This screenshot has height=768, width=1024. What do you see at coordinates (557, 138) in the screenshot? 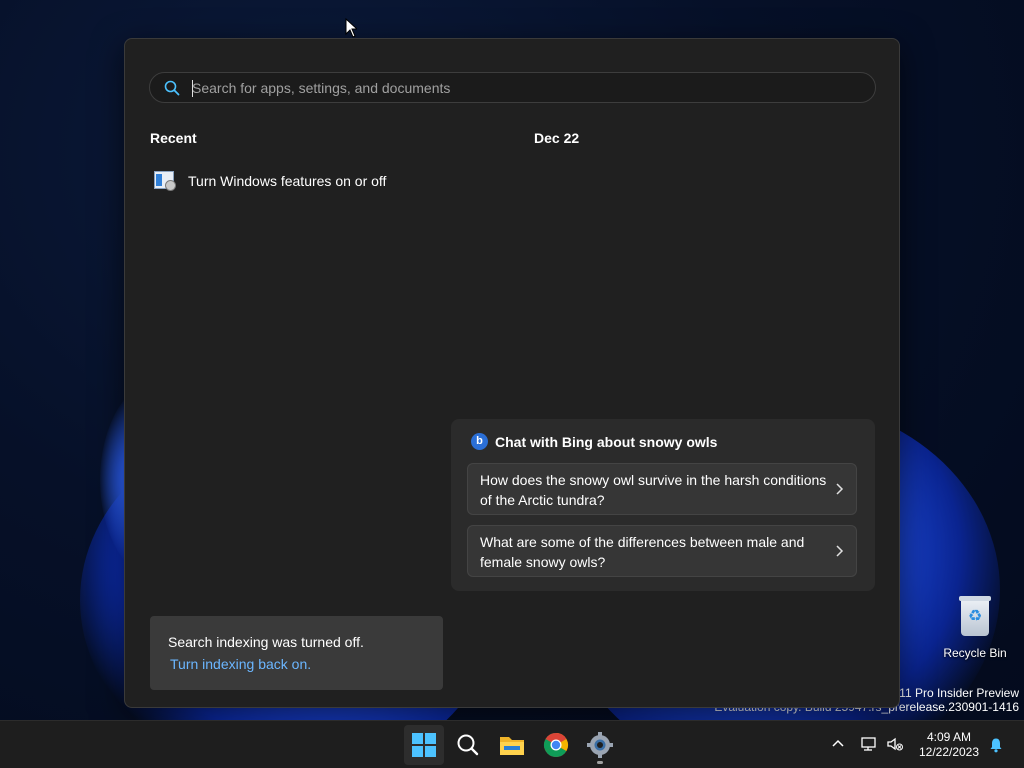
I see `date-heading: Dec 22` at bounding box center [557, 138].